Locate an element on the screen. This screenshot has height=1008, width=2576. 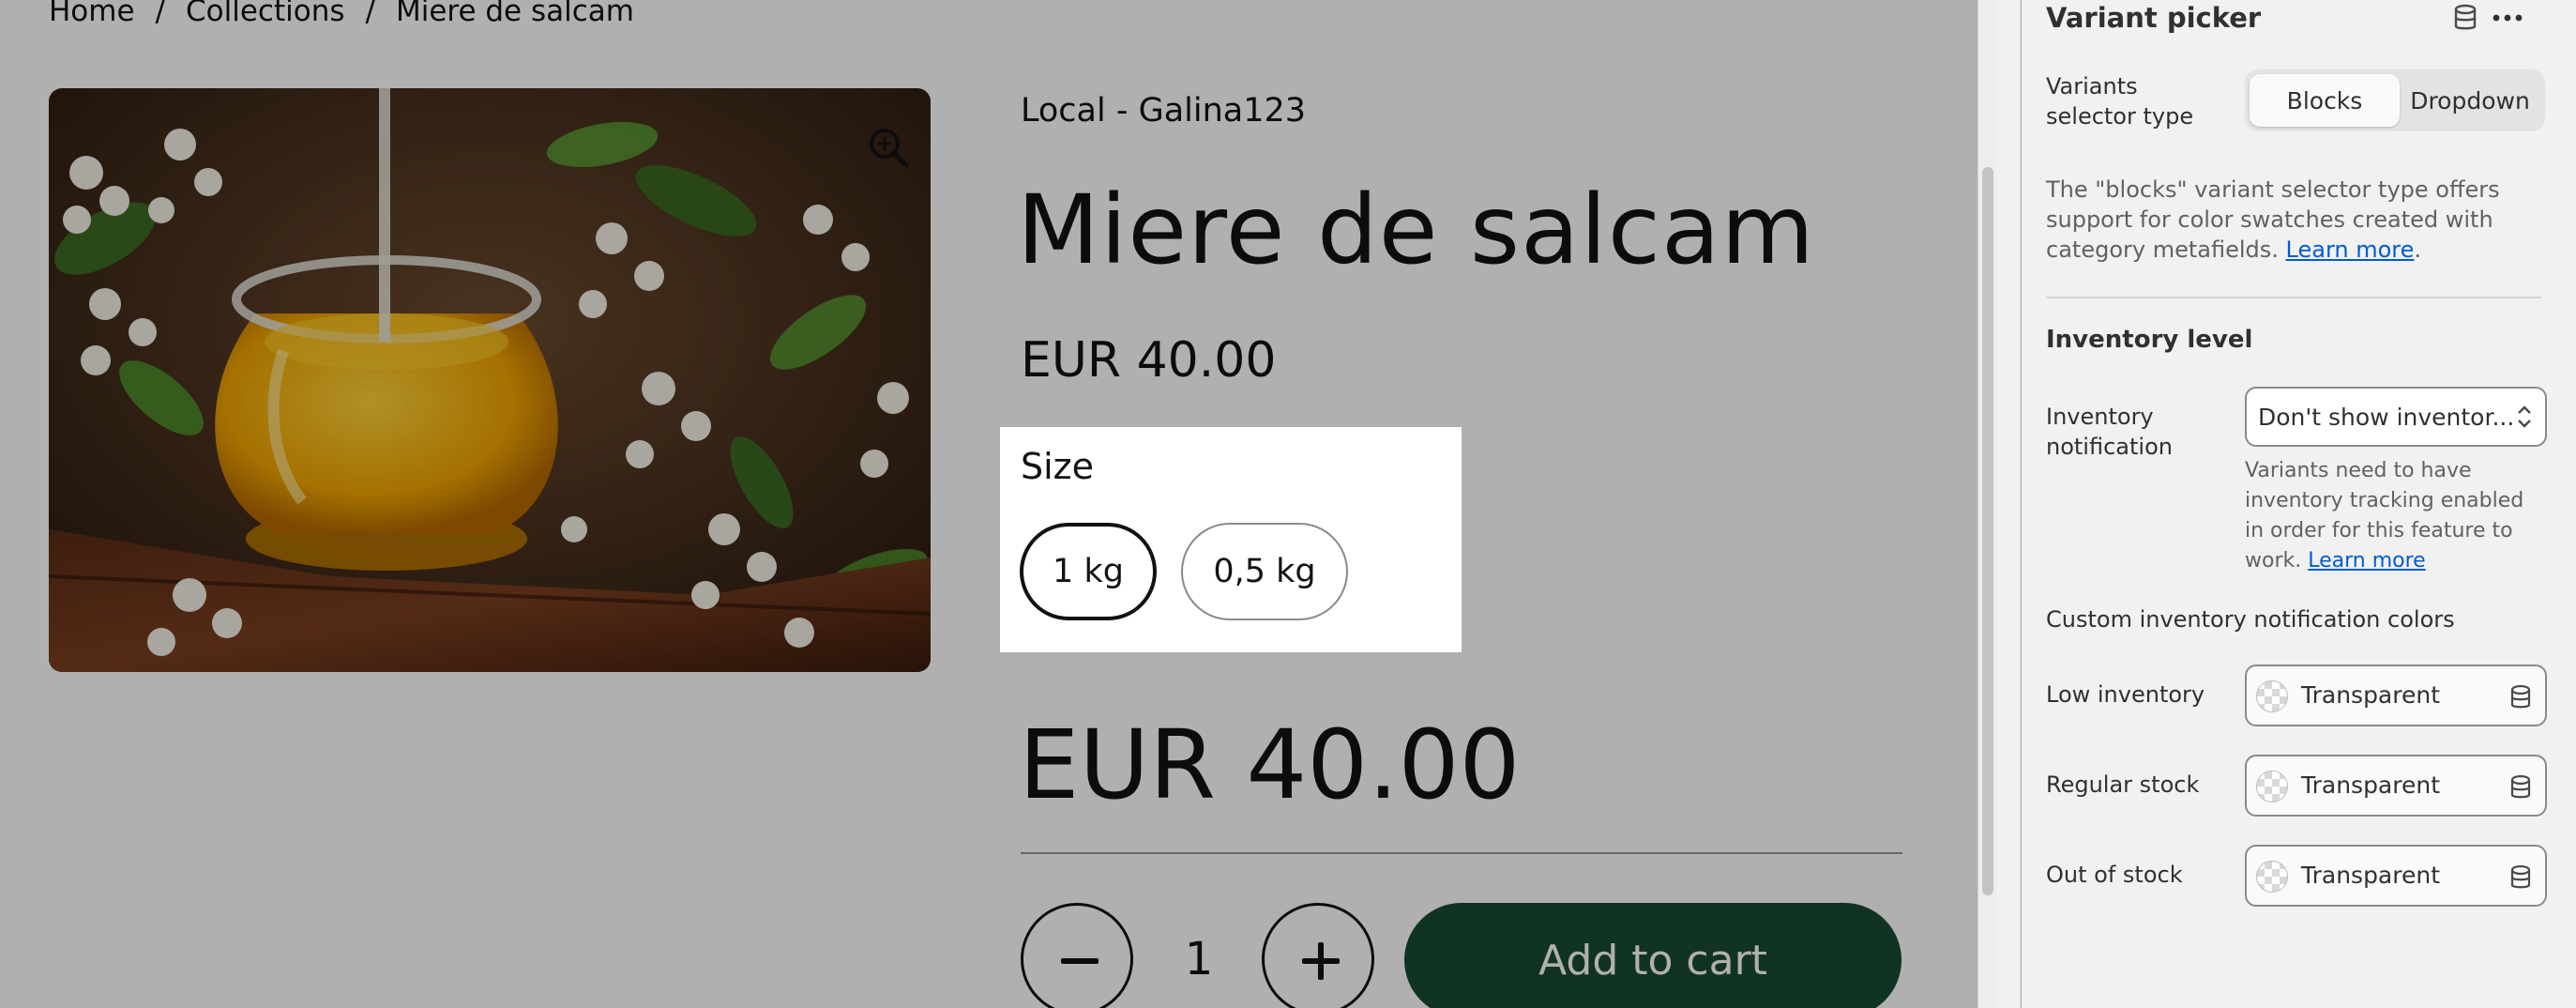
breadcrumb: Home / Collections / Miere de salcam is located at coordinates (341, 14).